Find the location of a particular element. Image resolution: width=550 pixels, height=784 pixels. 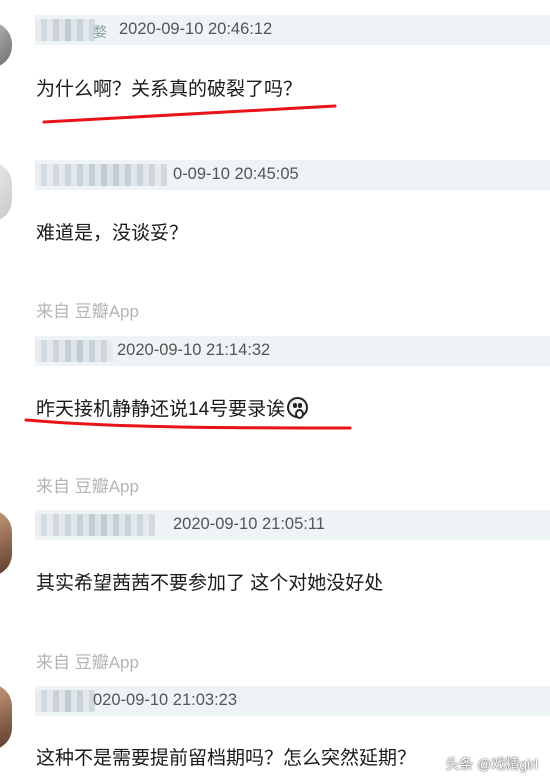

username-fragment: 婺 is located at coordinates (100, 32).